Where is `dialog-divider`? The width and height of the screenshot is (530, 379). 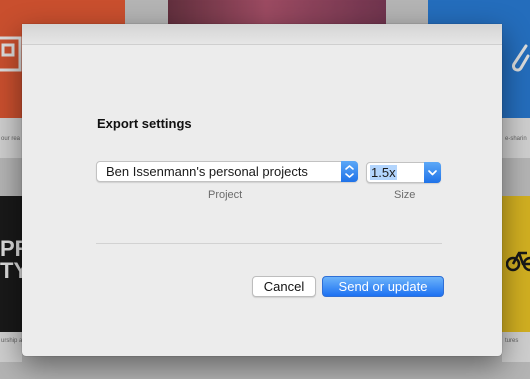 dialog-divider is located at coordinates (269, 243).